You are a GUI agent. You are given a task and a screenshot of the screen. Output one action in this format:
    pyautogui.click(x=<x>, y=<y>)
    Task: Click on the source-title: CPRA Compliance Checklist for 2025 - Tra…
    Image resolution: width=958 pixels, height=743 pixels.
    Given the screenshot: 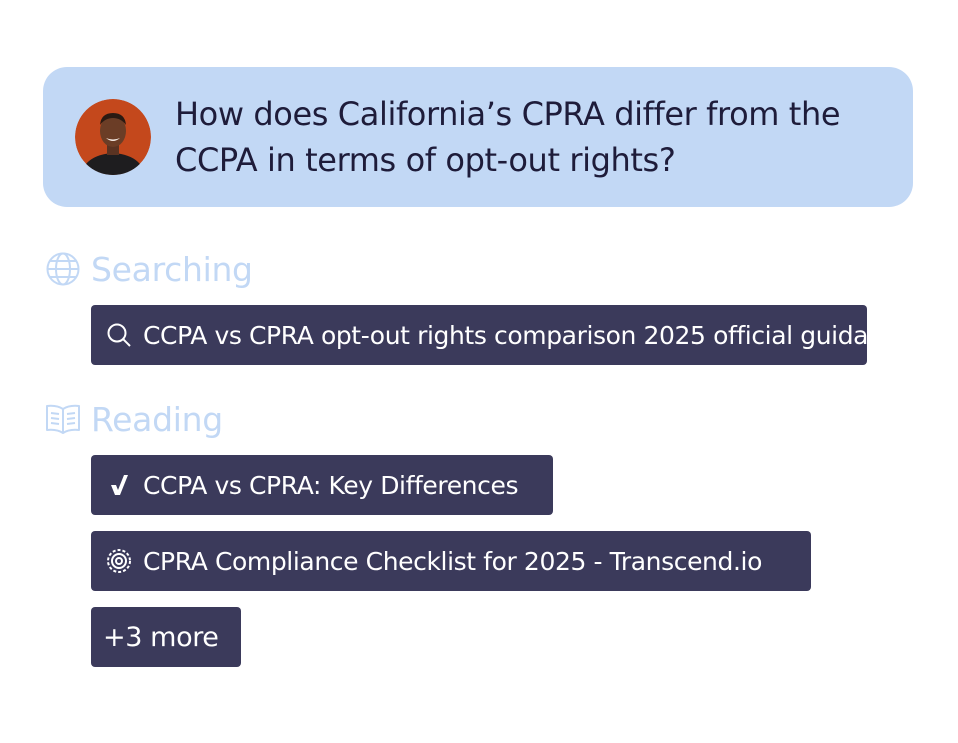 What is the action you would take?
    pyautogui.click(x=452, y=561)
    